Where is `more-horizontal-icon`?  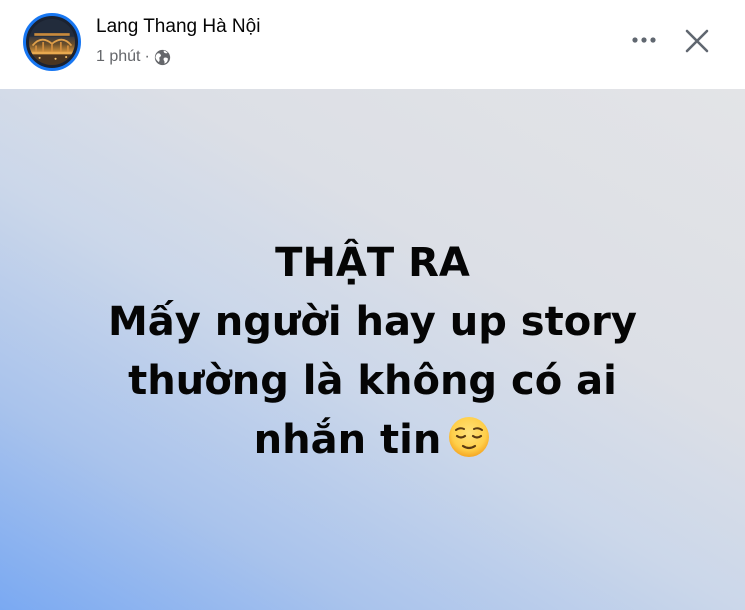 more-horizontal-icon is located at coordinates (644, 40).